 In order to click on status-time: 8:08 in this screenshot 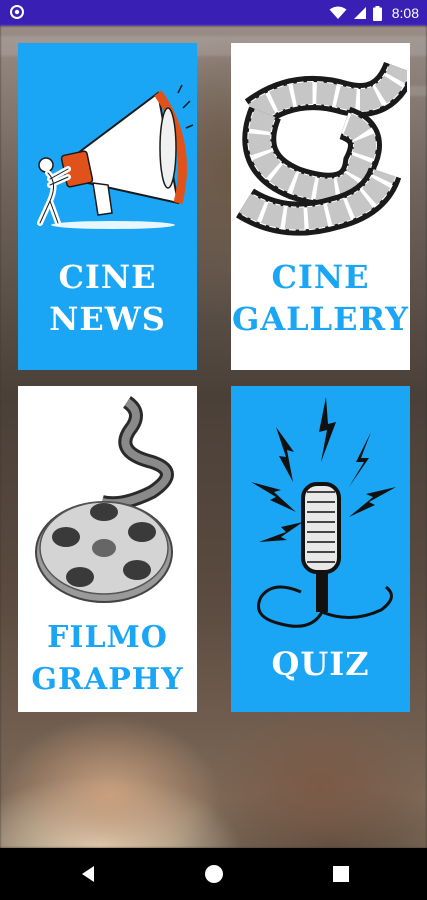, I will do `click(405, 13)`.